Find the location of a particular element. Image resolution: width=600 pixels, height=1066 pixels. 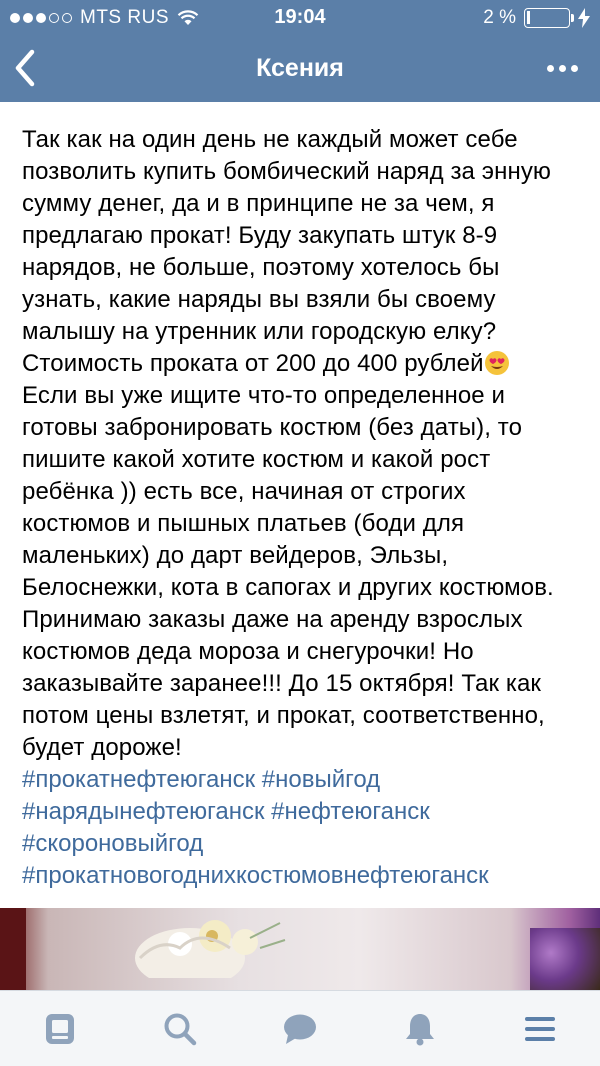

tab-news is located at coordinates (60, 1029).